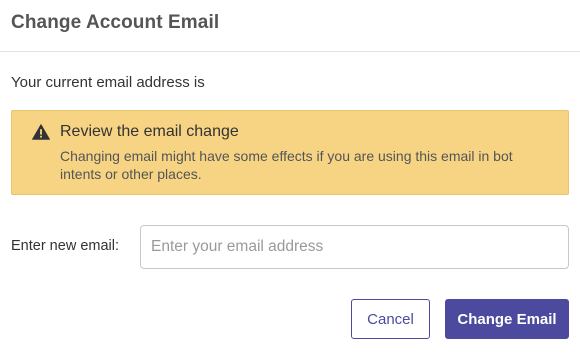  Describe the element at coordinates (115, 22) in the screenshot. I see `dialog-title: Change Account Email` at that location.